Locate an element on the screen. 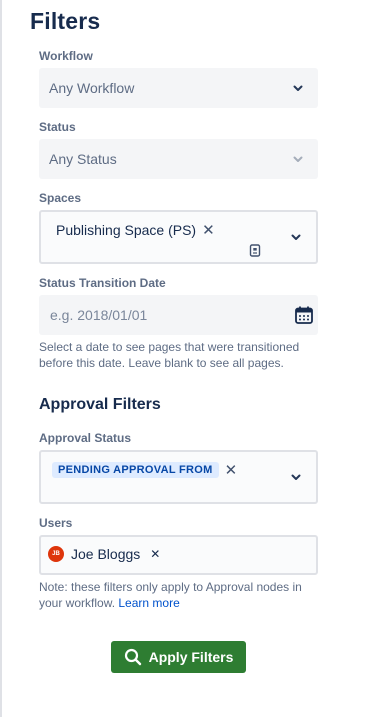 The image size is (375, 717). approval-status-chip: PENDING APPROVAL FROM ✕ is located at coordinates (144, 470).